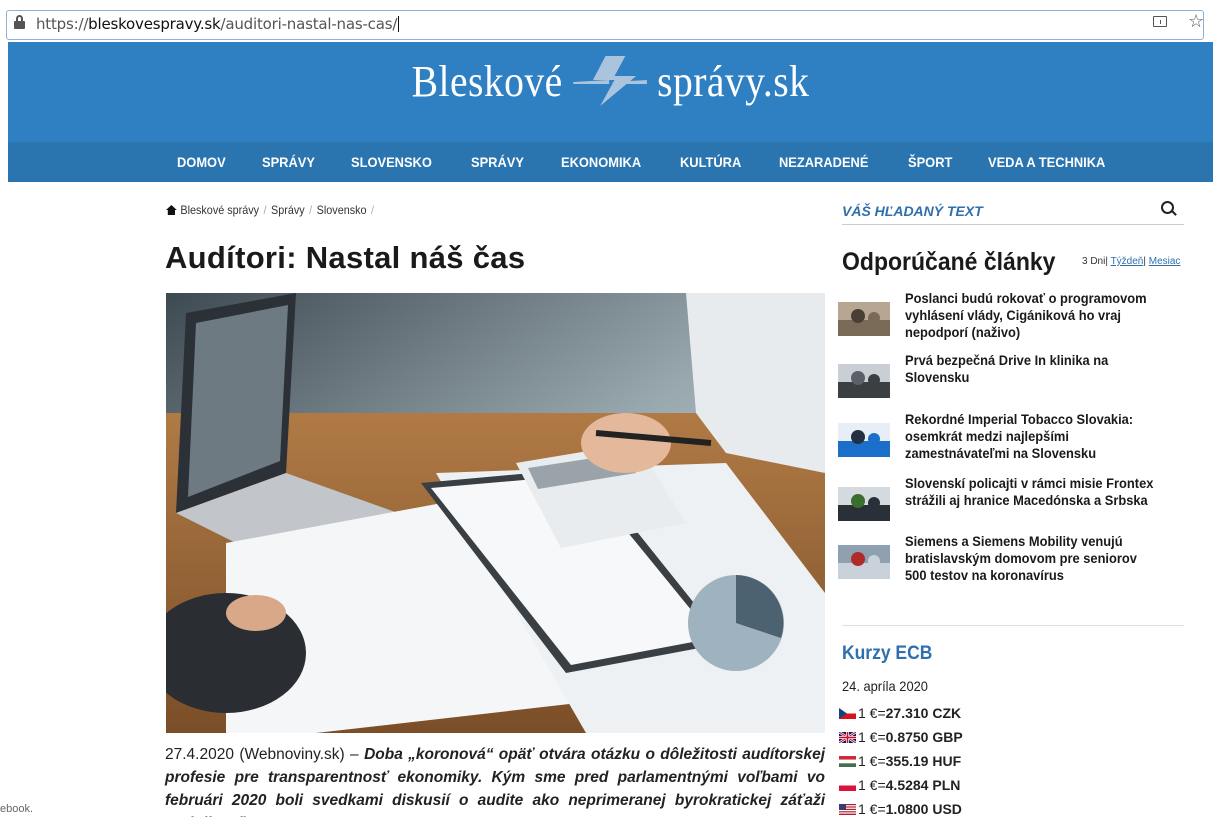  I want to click on site-header: Bleskové správy.sk, so click(610, 92).